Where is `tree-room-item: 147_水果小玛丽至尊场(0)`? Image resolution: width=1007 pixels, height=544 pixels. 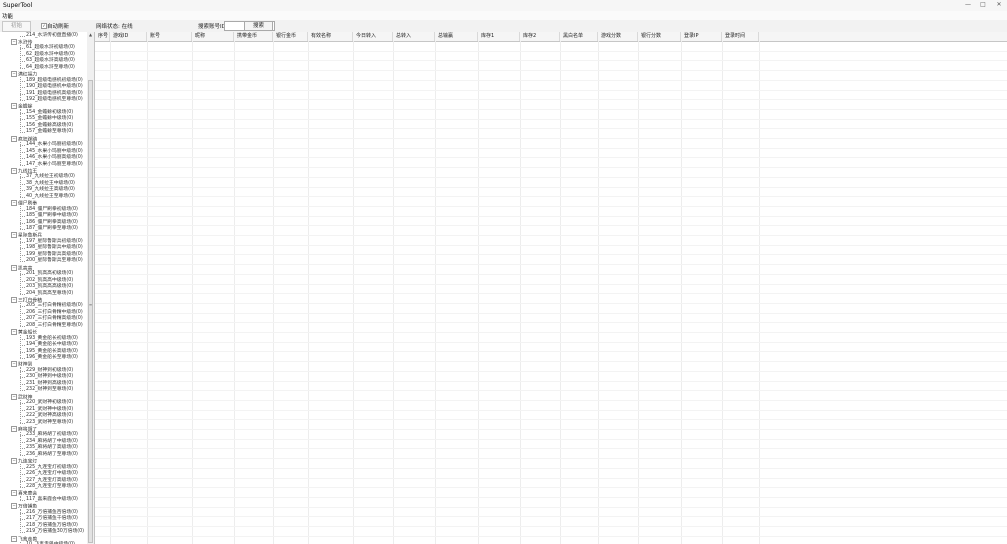 tree-room-item: 147_水果小玛丽至尊场(0) is located at coordinates (54, 165).